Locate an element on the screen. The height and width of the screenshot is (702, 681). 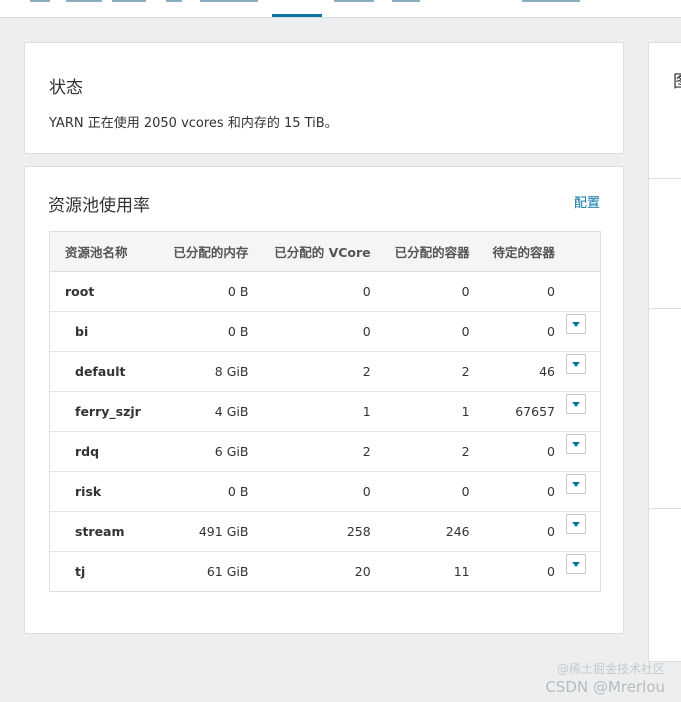
status-message: YARN 正在使用 2050 vcores 和内存的 15 TiB。 is located at coordinates (193, 123).